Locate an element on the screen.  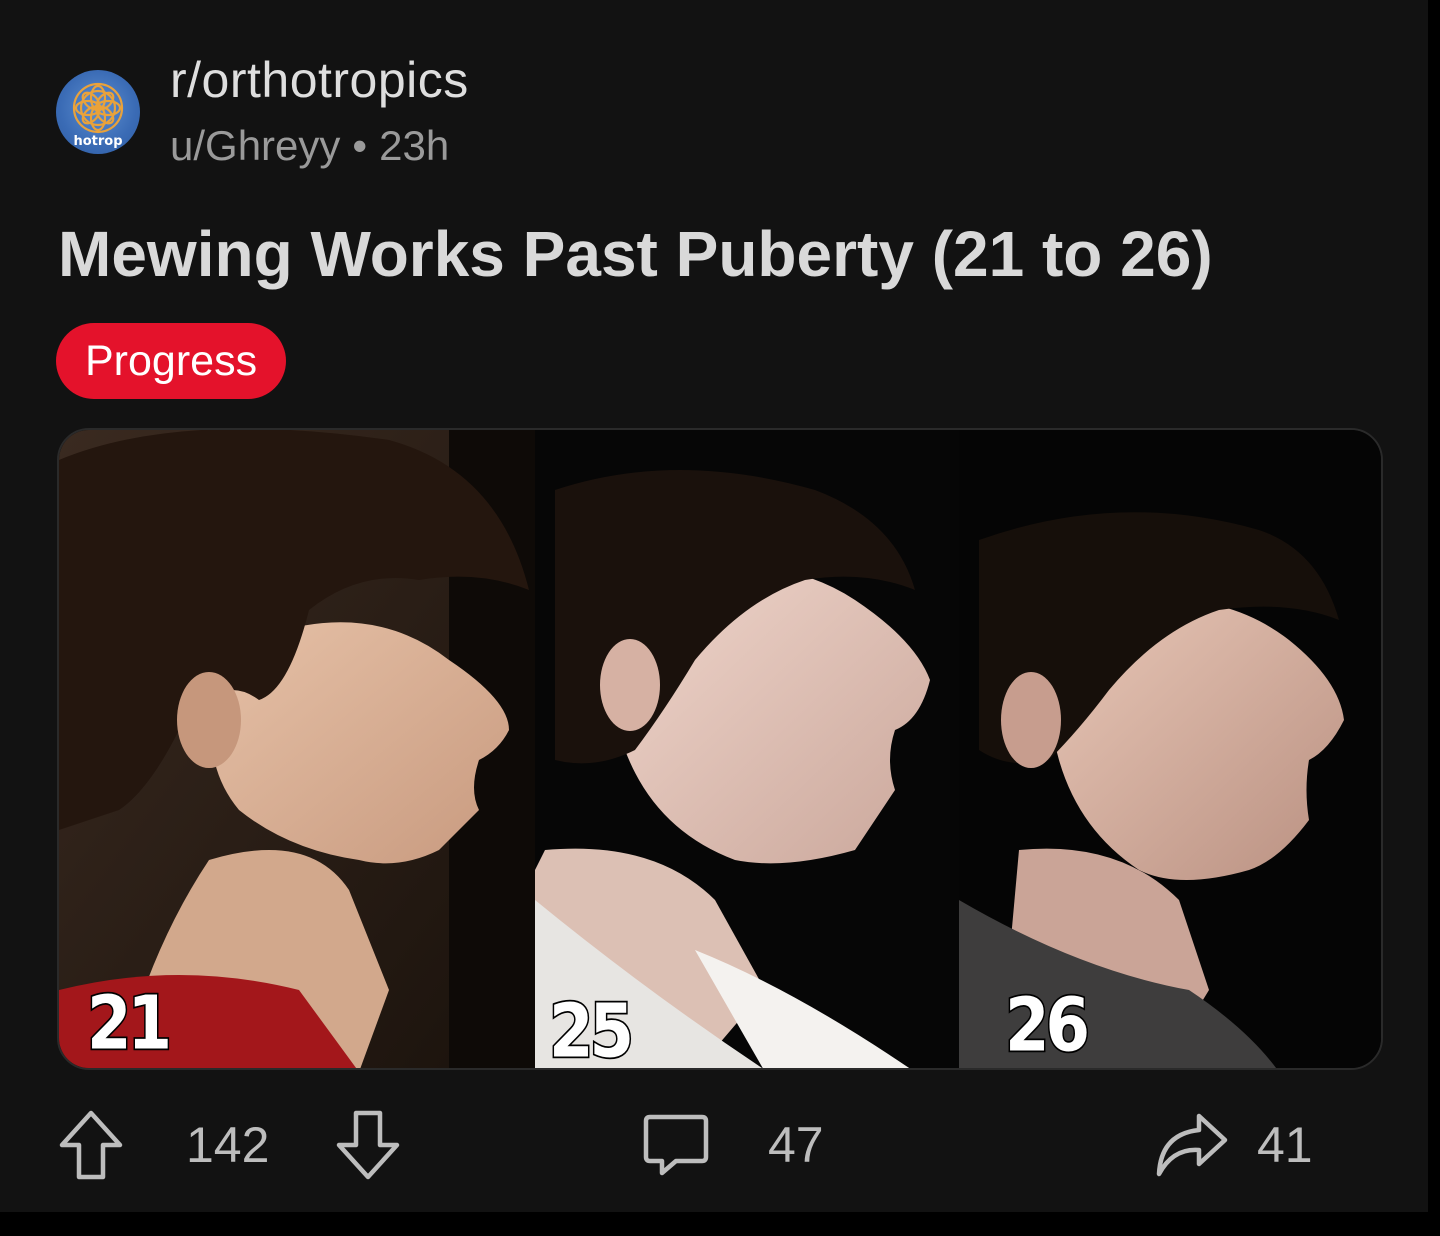
next-post-divider is located at coordinates (720, 1224).